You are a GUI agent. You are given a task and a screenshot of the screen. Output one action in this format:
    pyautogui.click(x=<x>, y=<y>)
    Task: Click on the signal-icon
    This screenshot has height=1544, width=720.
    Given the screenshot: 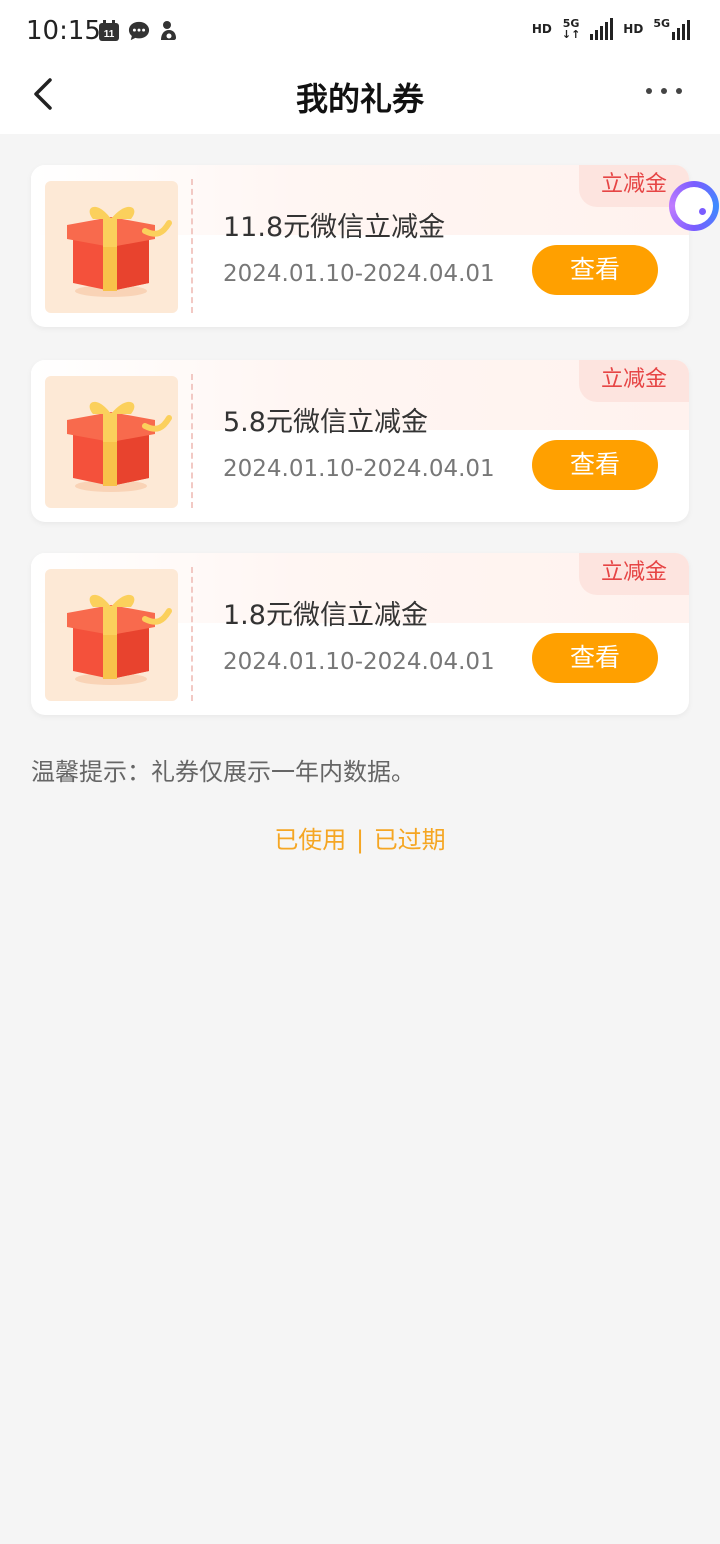 What is the action you would take?
    pyautogui.click(x=602, y=29)
    